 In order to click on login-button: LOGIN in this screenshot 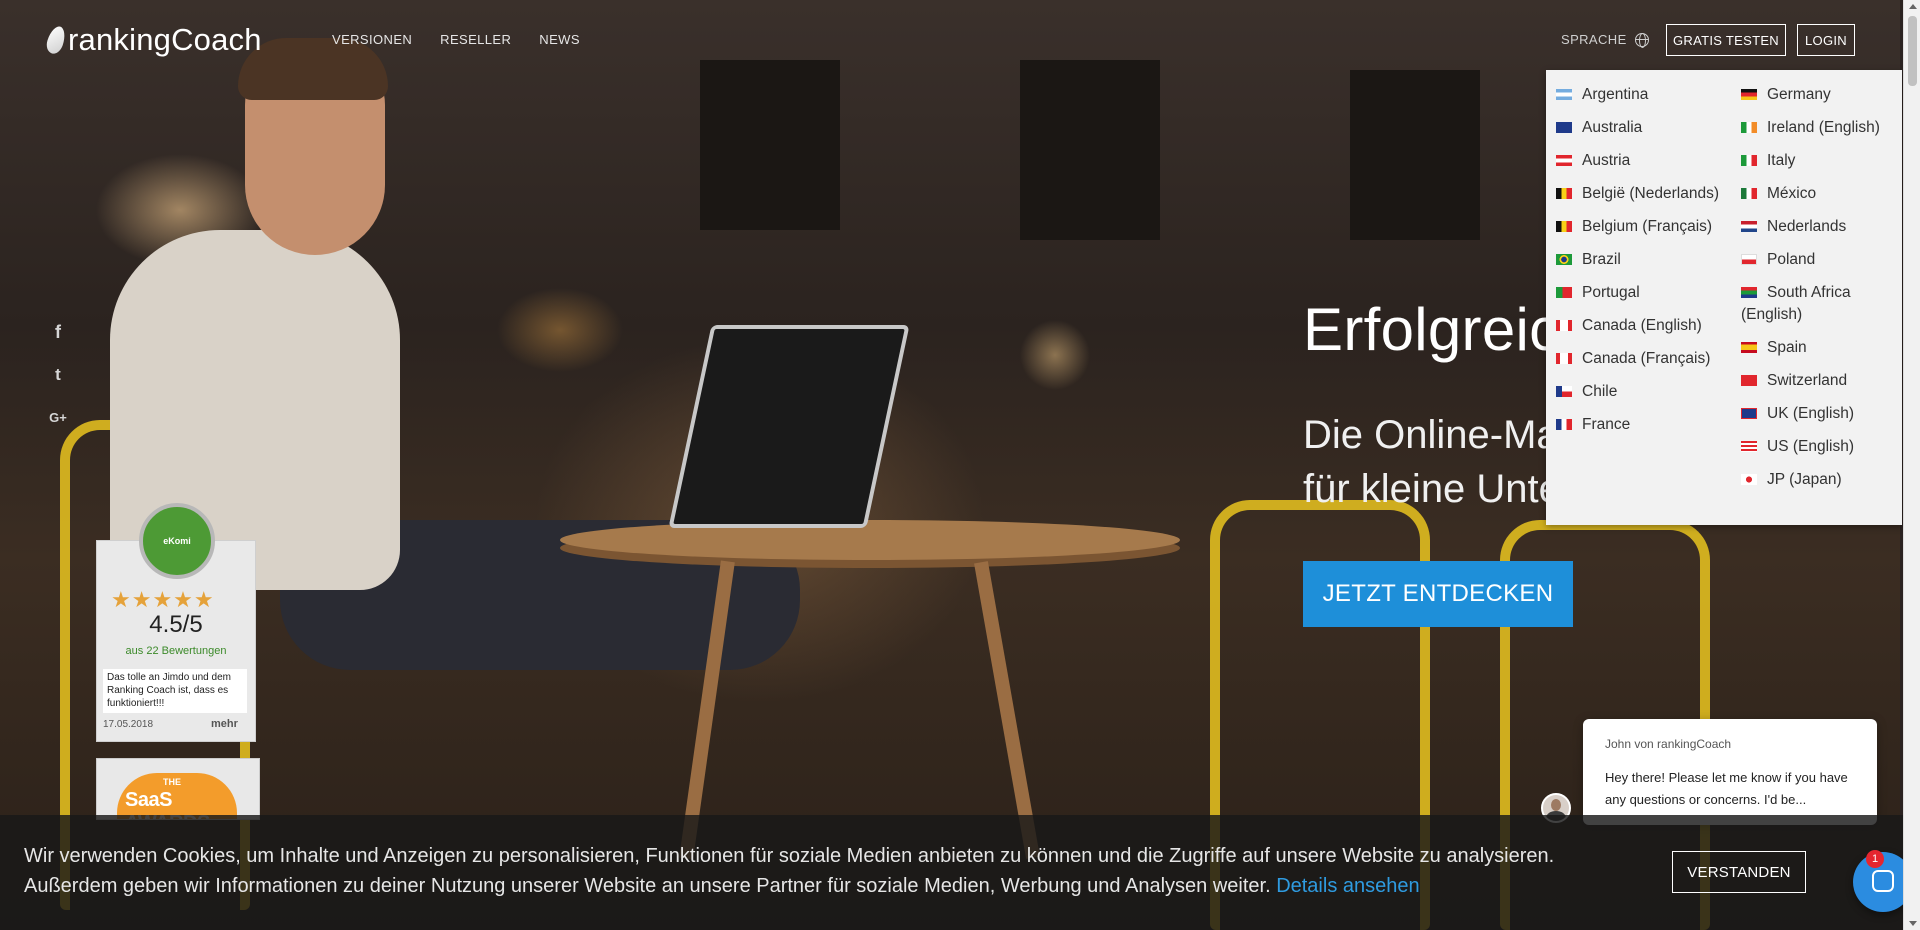, I will do `click(1826, 40)`.